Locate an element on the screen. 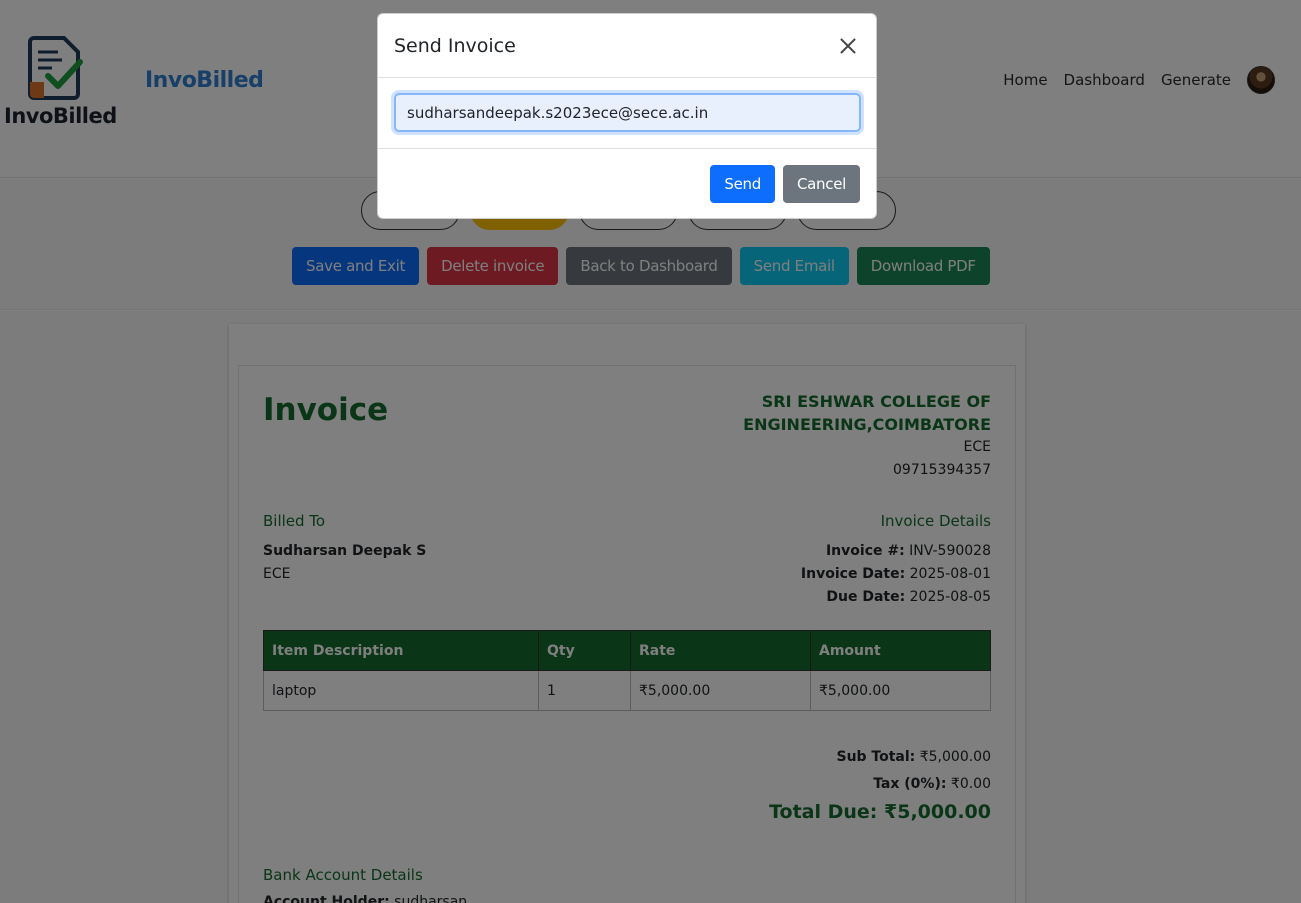 This screenshot has width=1301, height=903. send-invoice-modal: Send Invoice Send Cancel is located at coordinates (627, 116).